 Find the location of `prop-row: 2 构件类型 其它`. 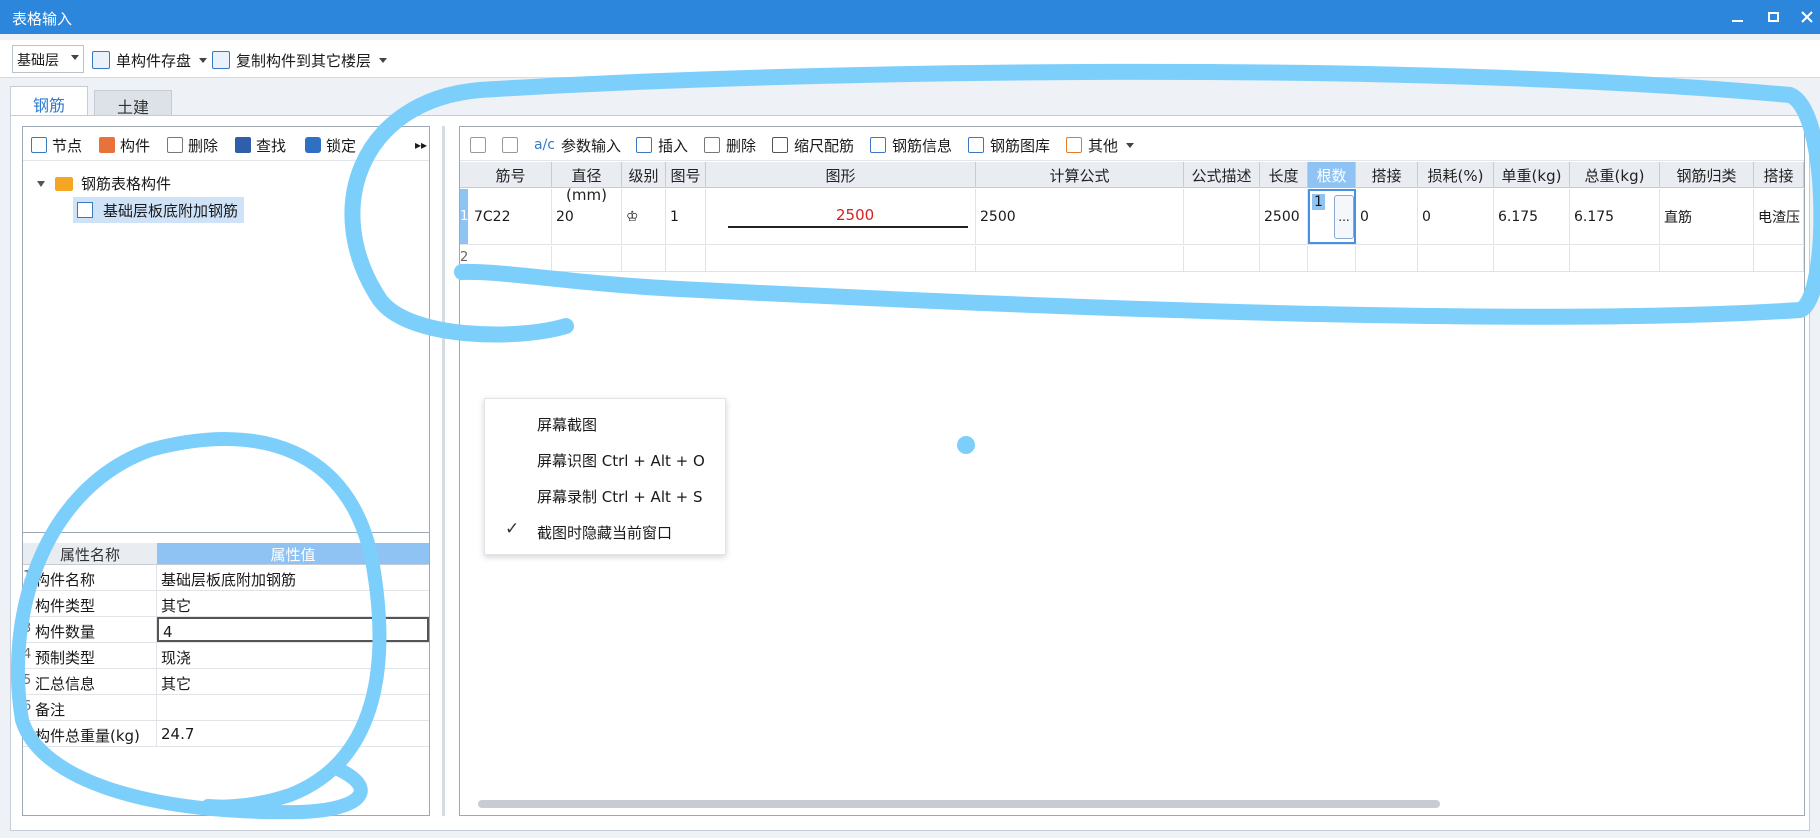

prop-row: 2 构件类型 其它 is located at coordinates (226, 604).